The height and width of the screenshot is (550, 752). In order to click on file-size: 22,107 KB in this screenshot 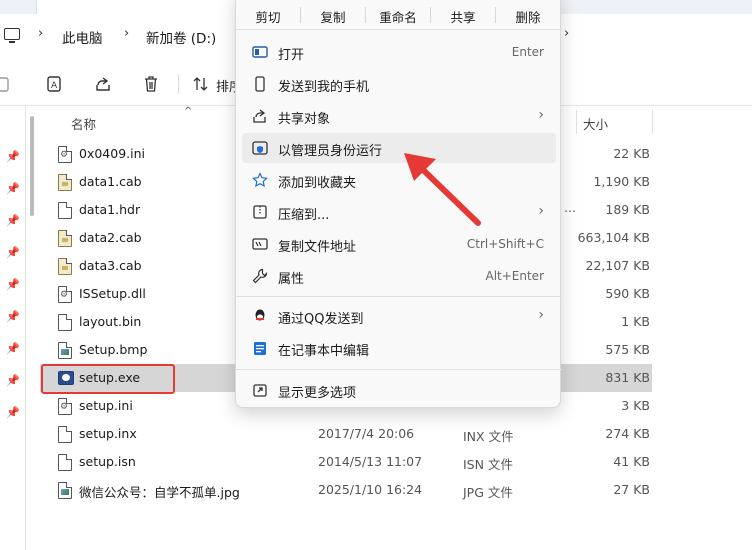, I will do `click(617, 265)`.